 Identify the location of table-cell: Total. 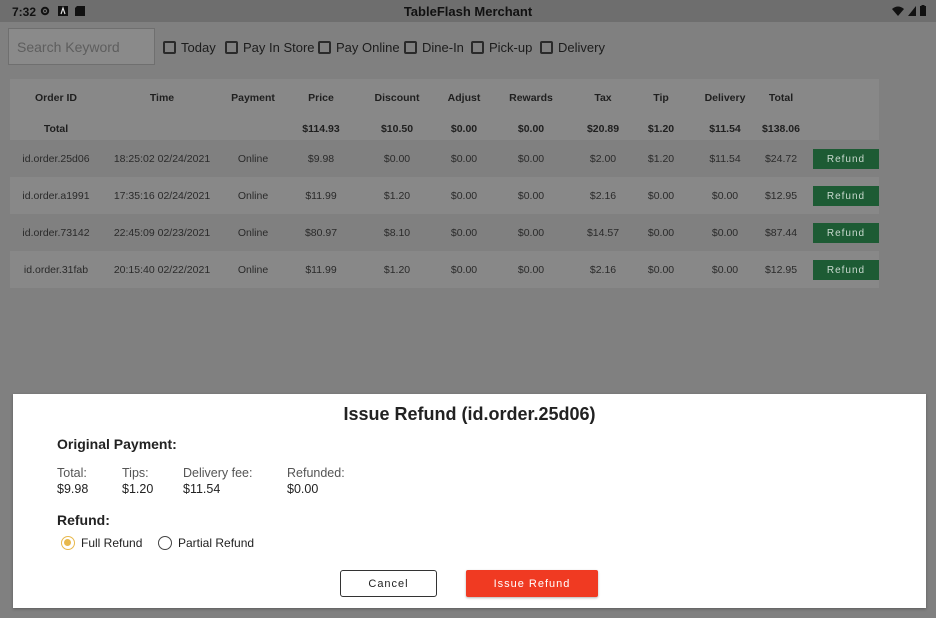
(56, 128).